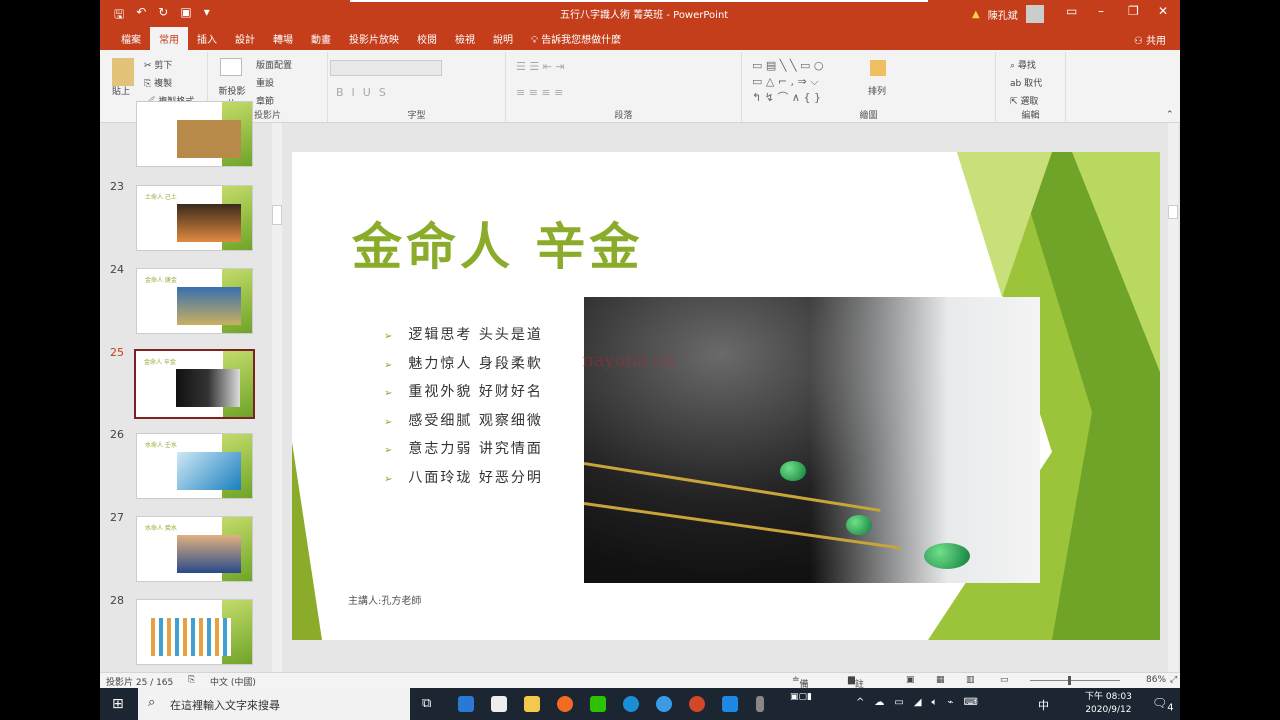 The height and width of the screenshot is (720, 1280). What do you see at coordinates (576, 38) in the screenshot?
I see `tell-me-search: 💡︎ 告訴我您想做什麼` at bounding box center [576, 38].